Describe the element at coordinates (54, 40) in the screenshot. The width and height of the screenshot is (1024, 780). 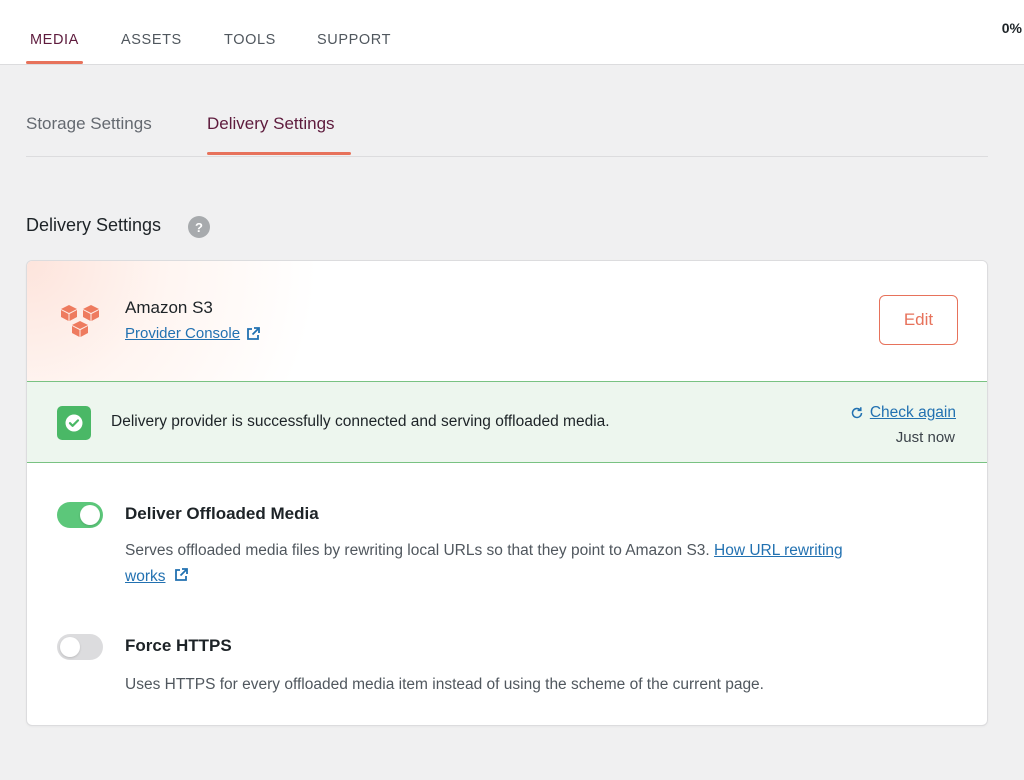
I see `tab-media: MEDIA` at that location.